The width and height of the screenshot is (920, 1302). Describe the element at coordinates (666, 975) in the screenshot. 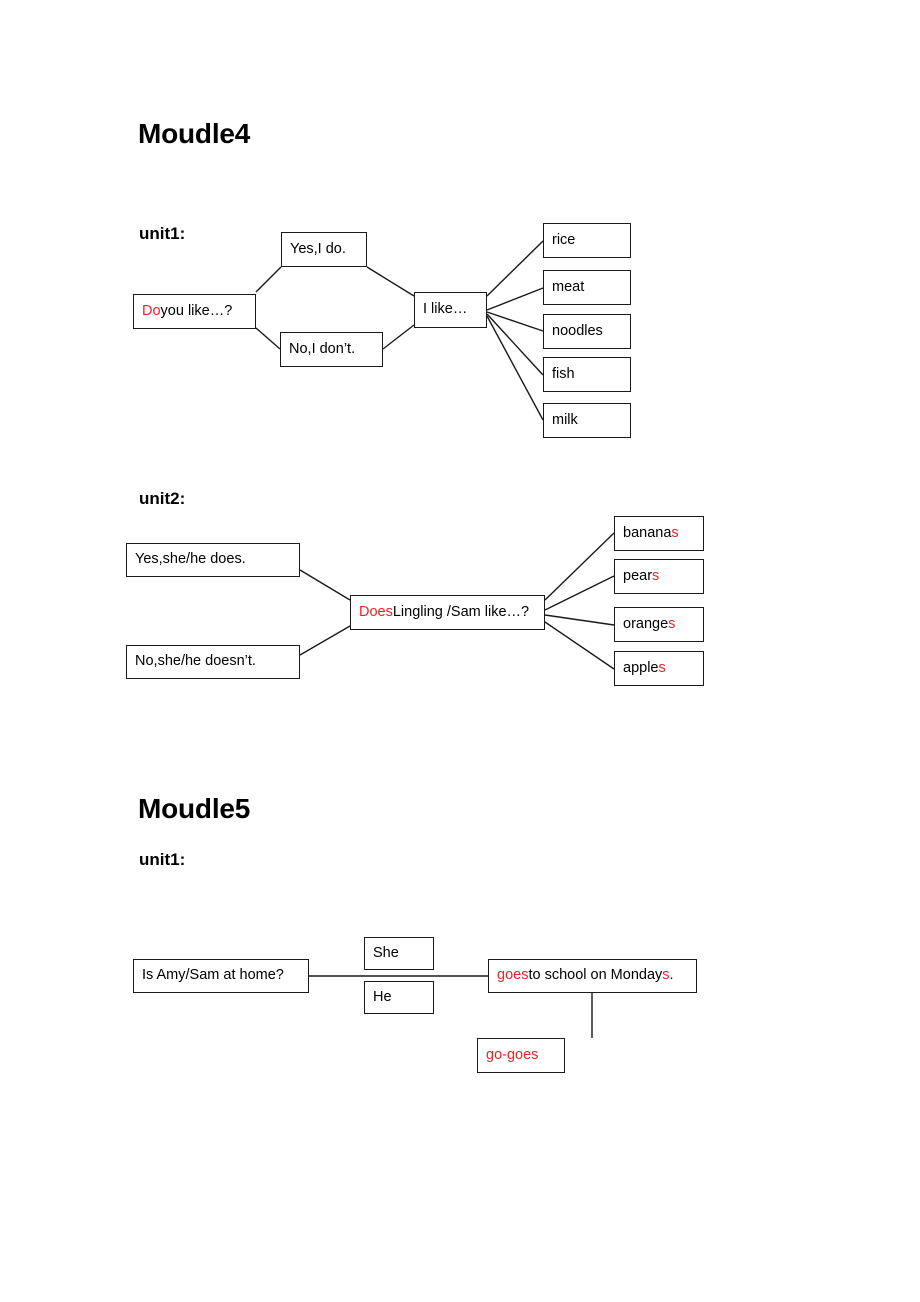

I see `predicate-plural-suffix: s` at that location.